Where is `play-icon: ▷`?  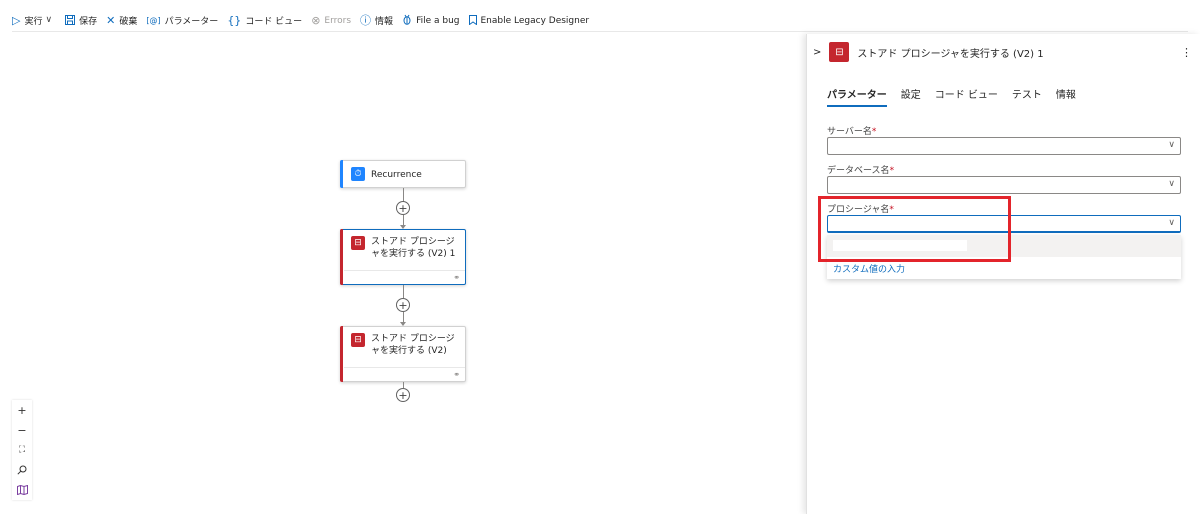 play-icon: ▷ is located at coordinates (16, 20).